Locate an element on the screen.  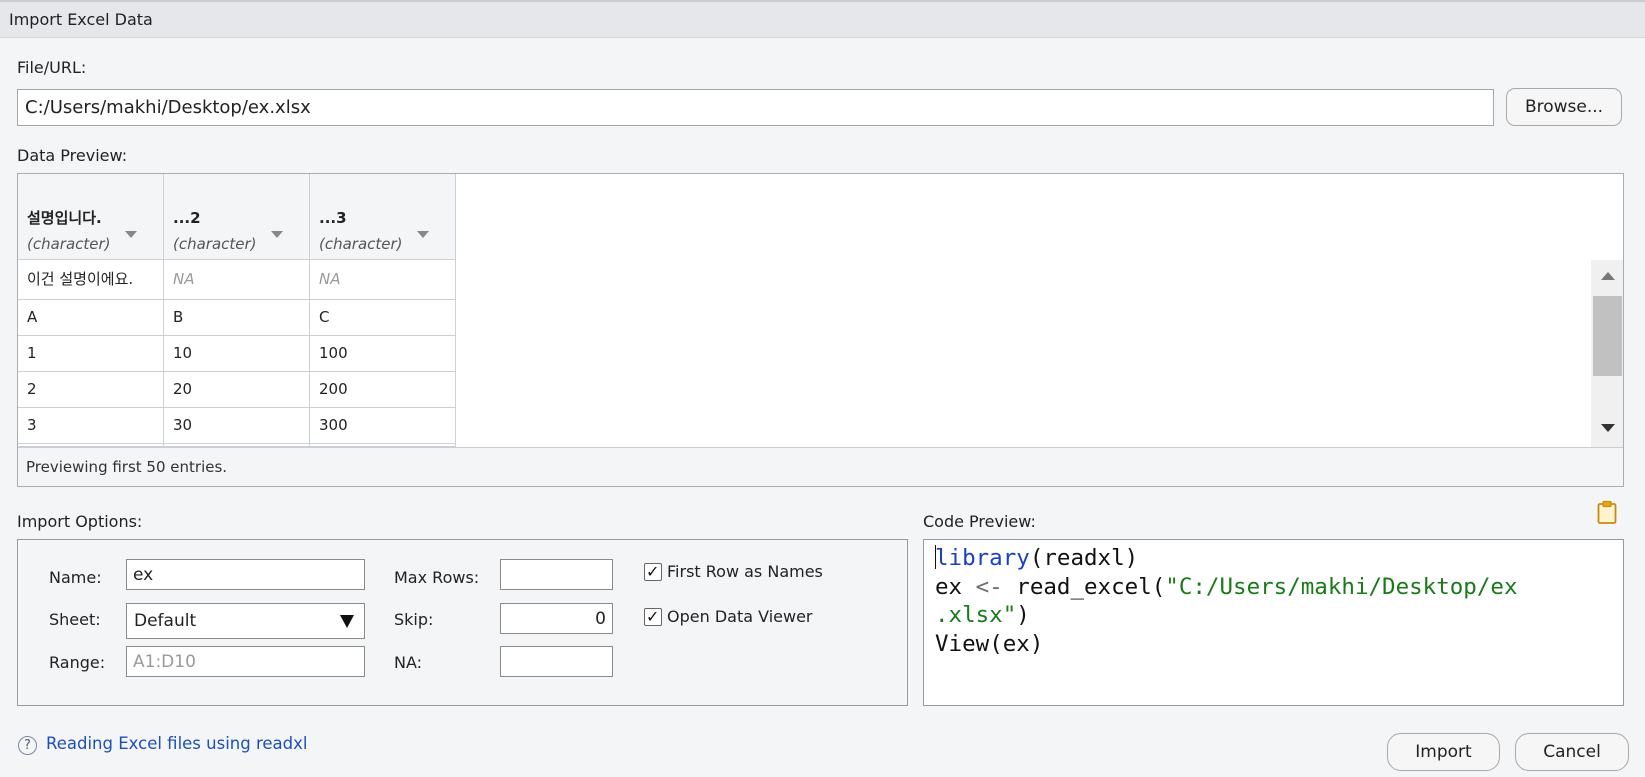
column-header-2: ...2 (character) is located at coordinates (237, 217).